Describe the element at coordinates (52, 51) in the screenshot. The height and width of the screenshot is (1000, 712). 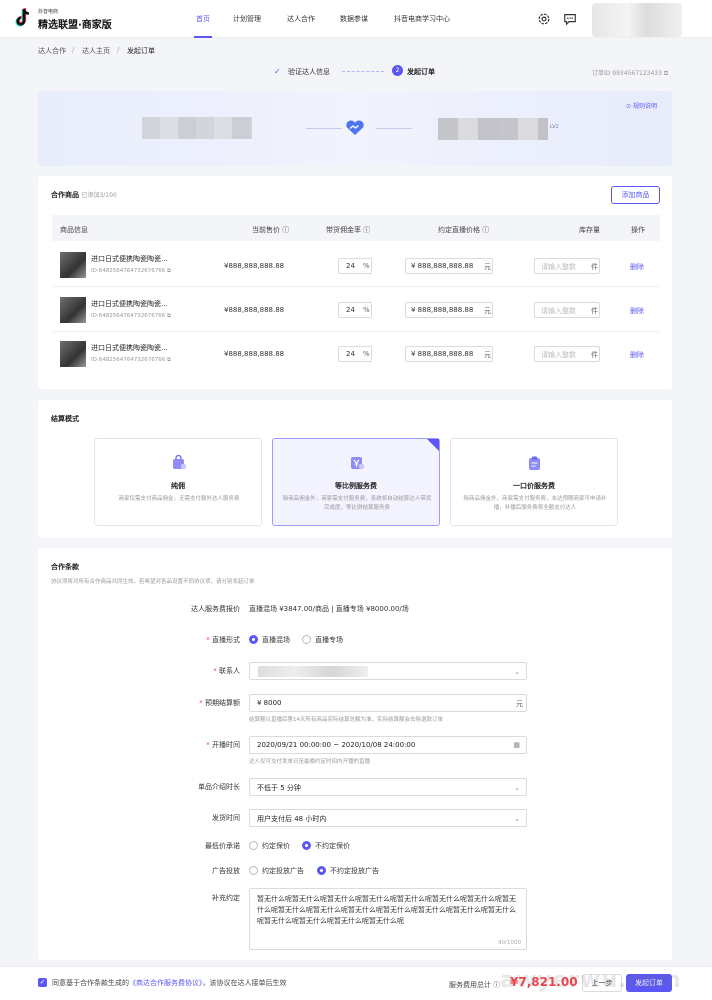
I see `breadcrumb-talent-cooperation: 达人合作` at that location.